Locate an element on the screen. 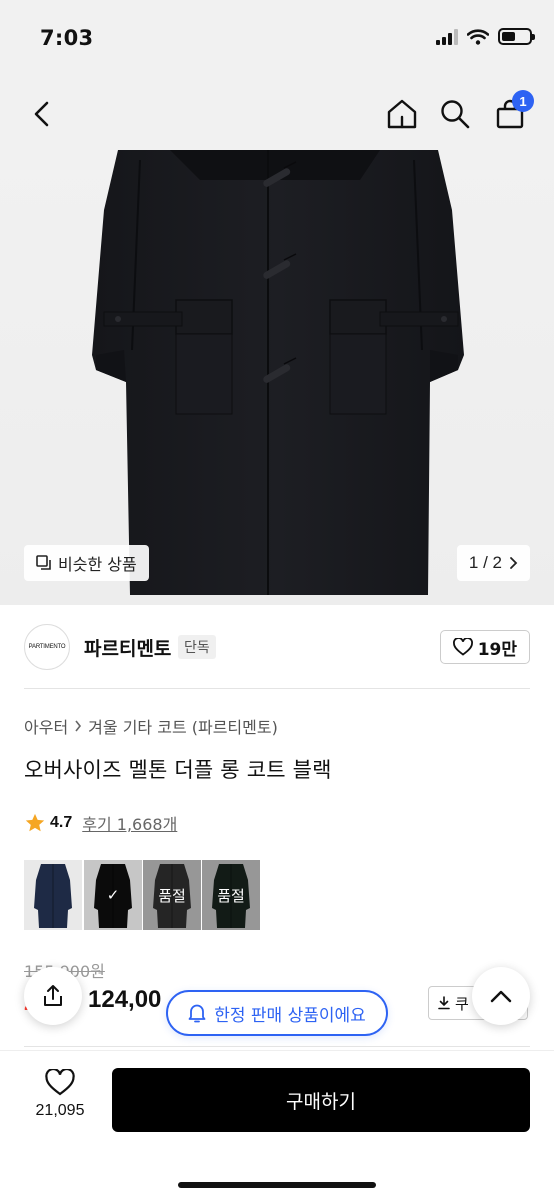 The height and width of the screenshot is (1200, 554). chevron-up-icon is located at coordinates (501, 996).